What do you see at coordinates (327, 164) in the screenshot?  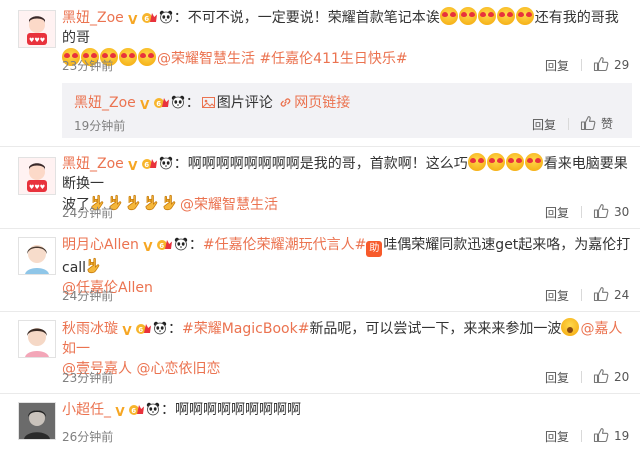 I see `comment-body: 啊啊啊啊啊啊啊啊是我的哥，首款啊！这么巧` at bounding box center [327, 164].